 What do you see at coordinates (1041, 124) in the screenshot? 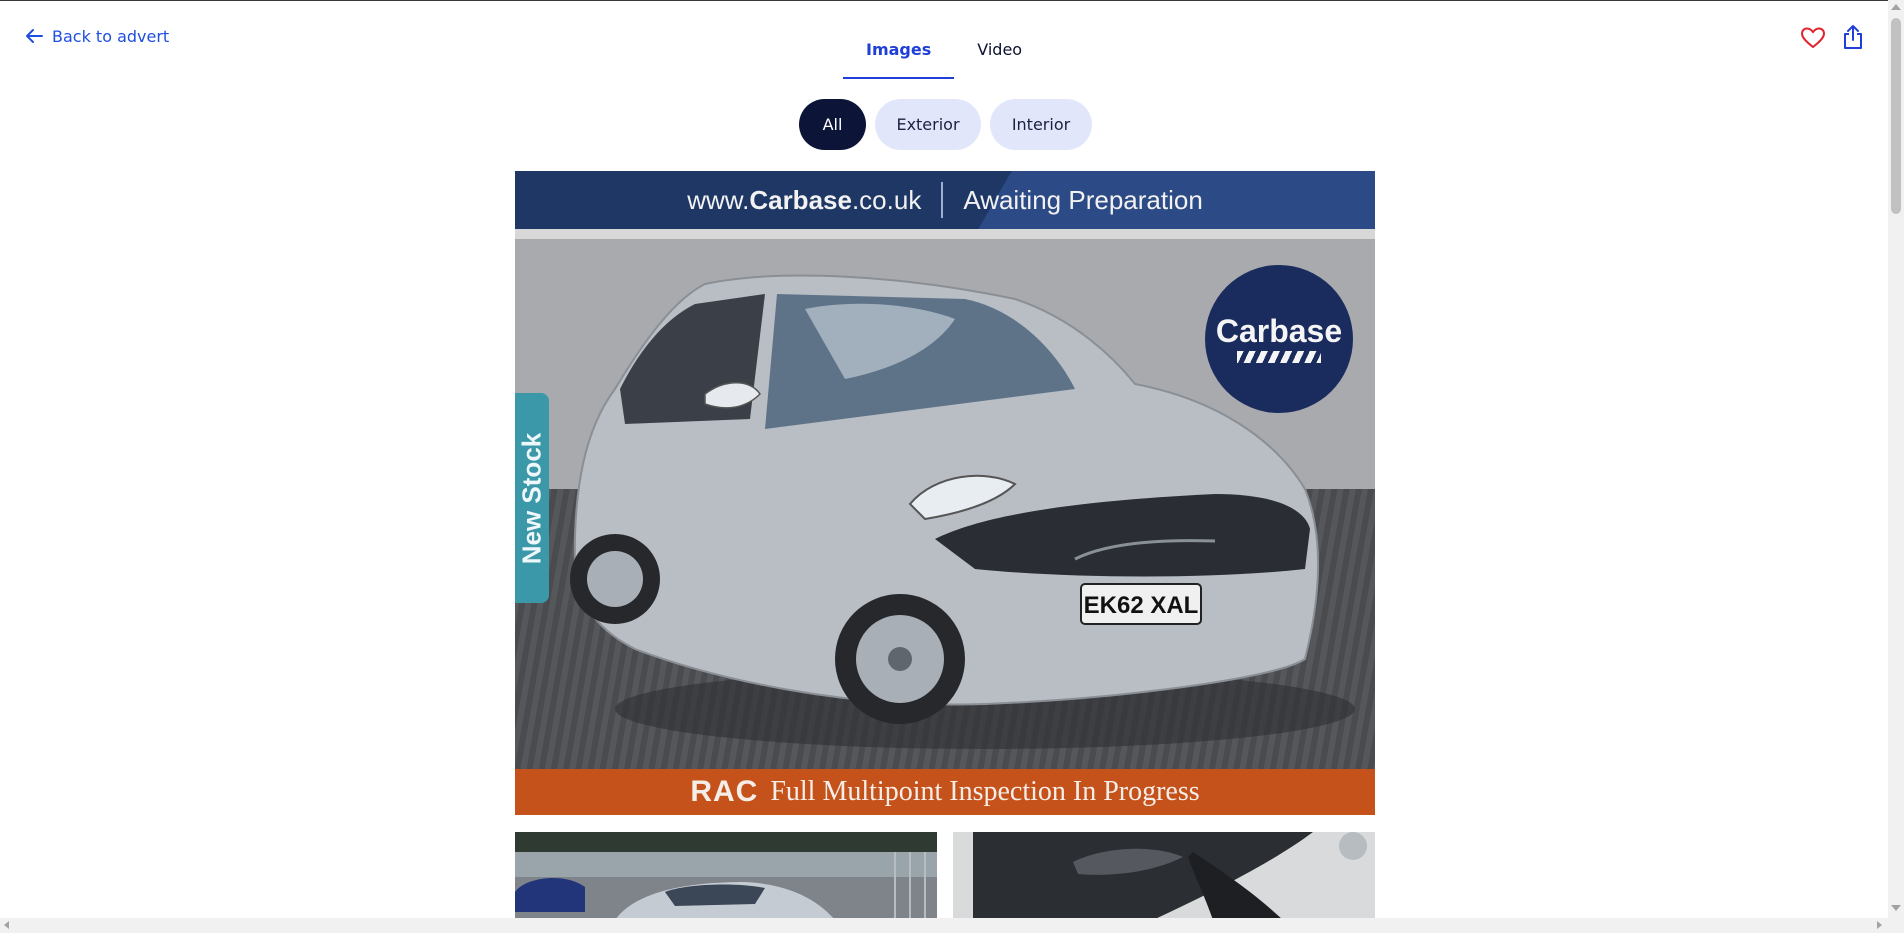
I see `filter-interior-button: Interior` at bounding box center [1041, 124].